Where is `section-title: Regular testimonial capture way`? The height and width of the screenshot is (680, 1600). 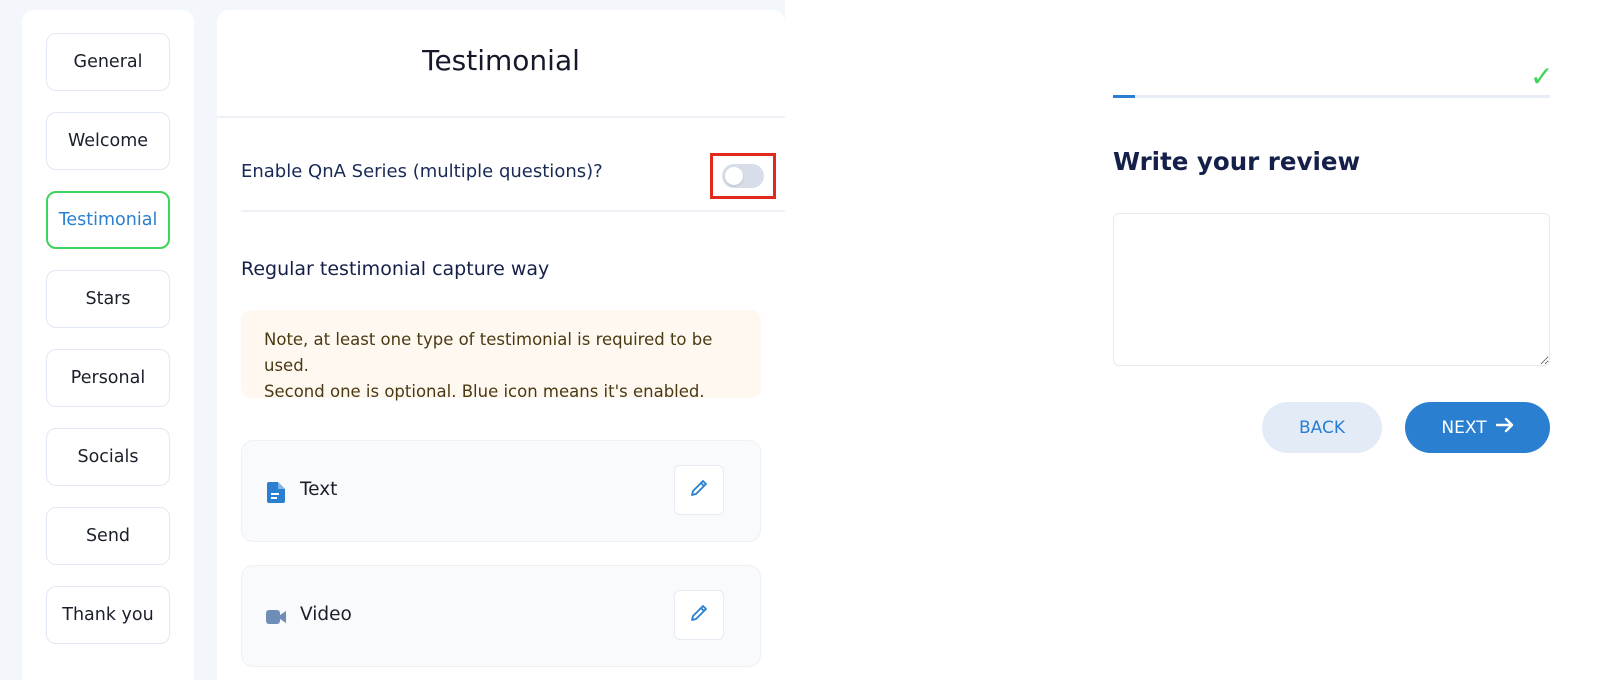 section-title: Regular testimonial capture way is located at coordinates (395, 269).